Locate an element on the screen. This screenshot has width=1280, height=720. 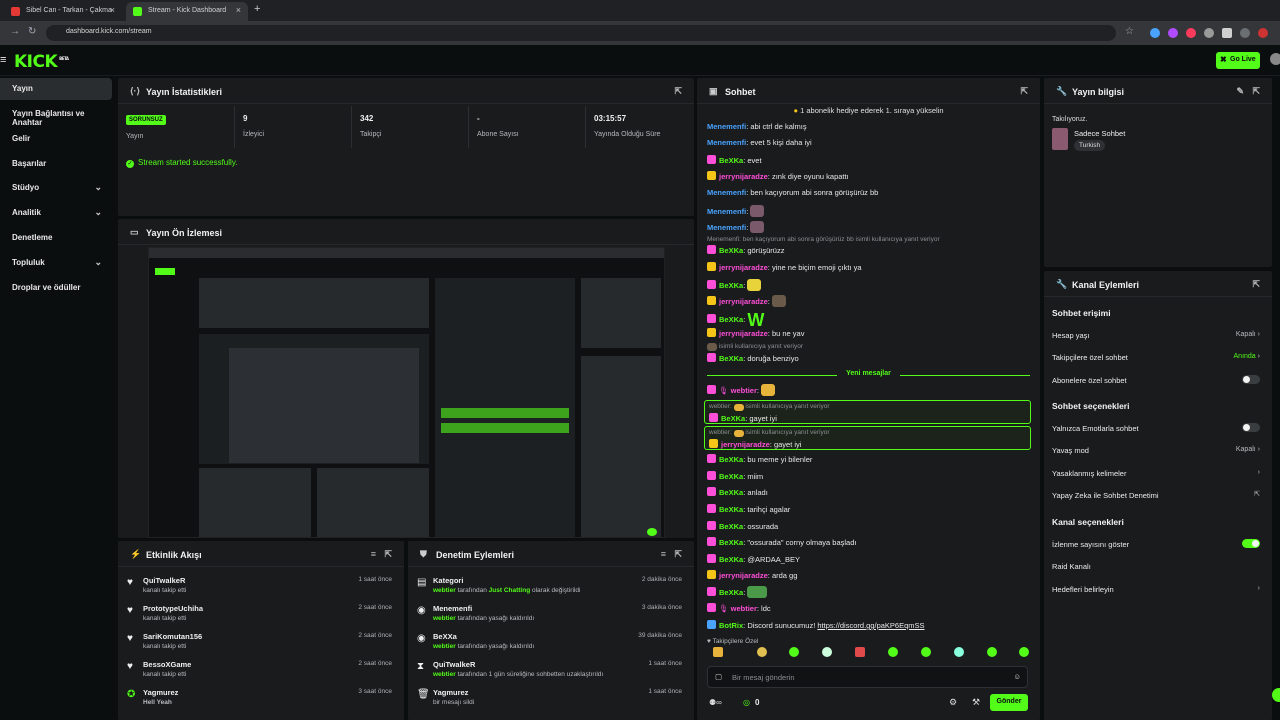
reload-icon: ↻ is located at coordinates (32, 31).